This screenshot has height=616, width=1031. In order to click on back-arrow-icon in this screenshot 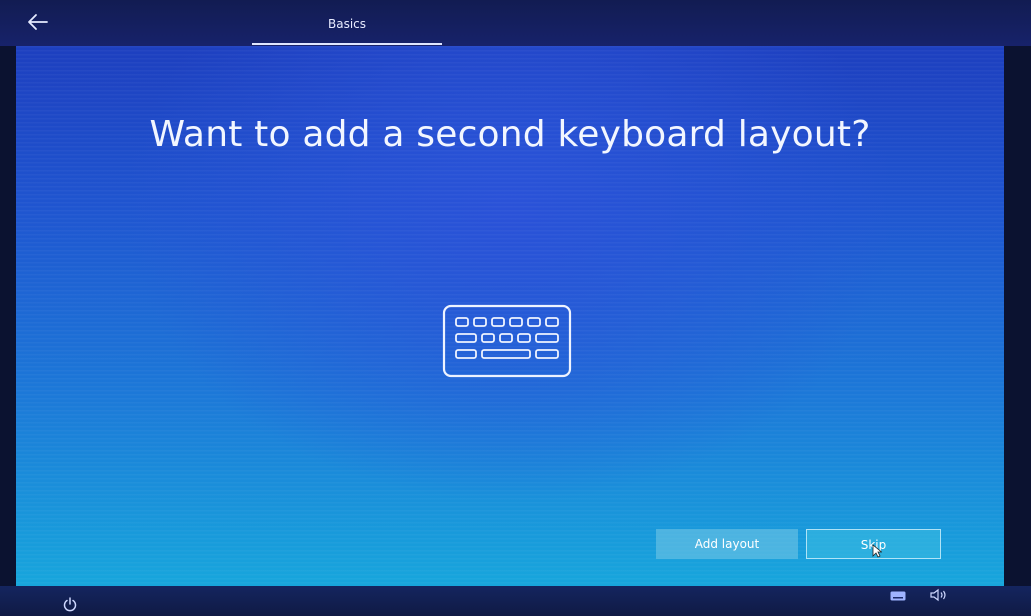, I will do `click(38, 22)`.